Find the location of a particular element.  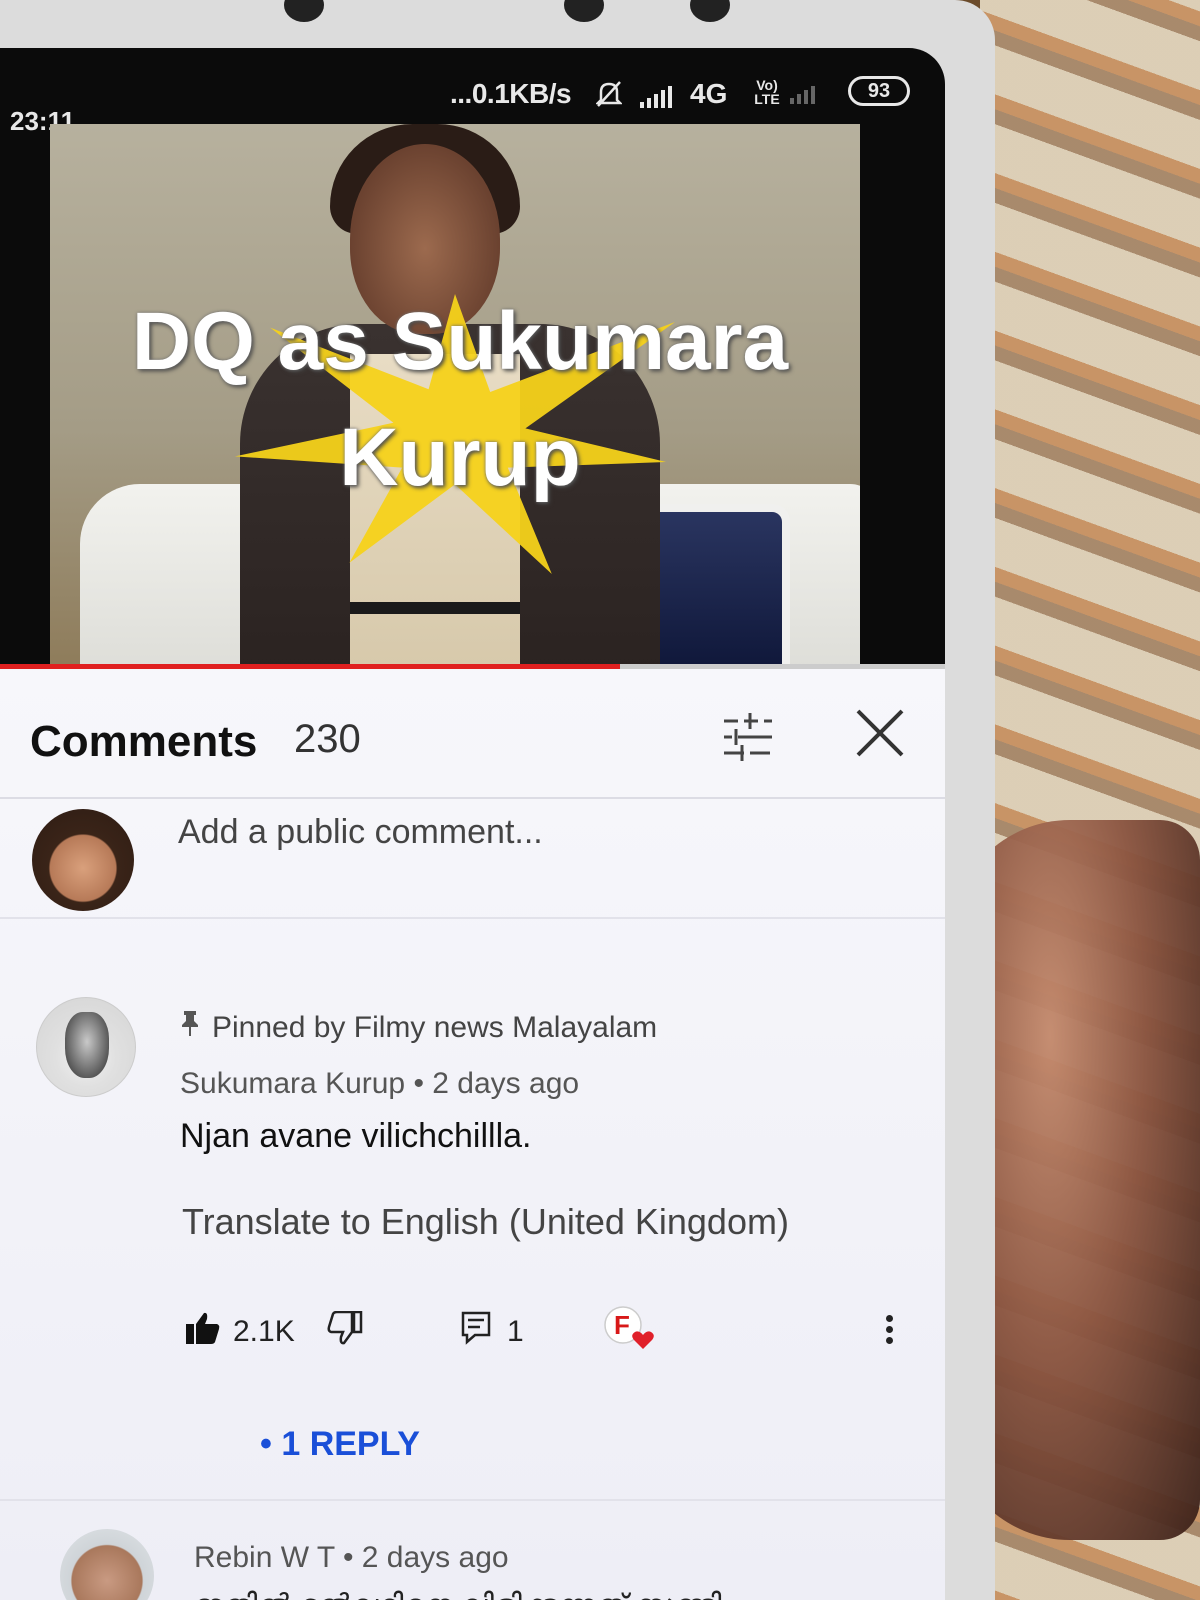

thumbs-up-icon is located at coordinates (203, 1332).